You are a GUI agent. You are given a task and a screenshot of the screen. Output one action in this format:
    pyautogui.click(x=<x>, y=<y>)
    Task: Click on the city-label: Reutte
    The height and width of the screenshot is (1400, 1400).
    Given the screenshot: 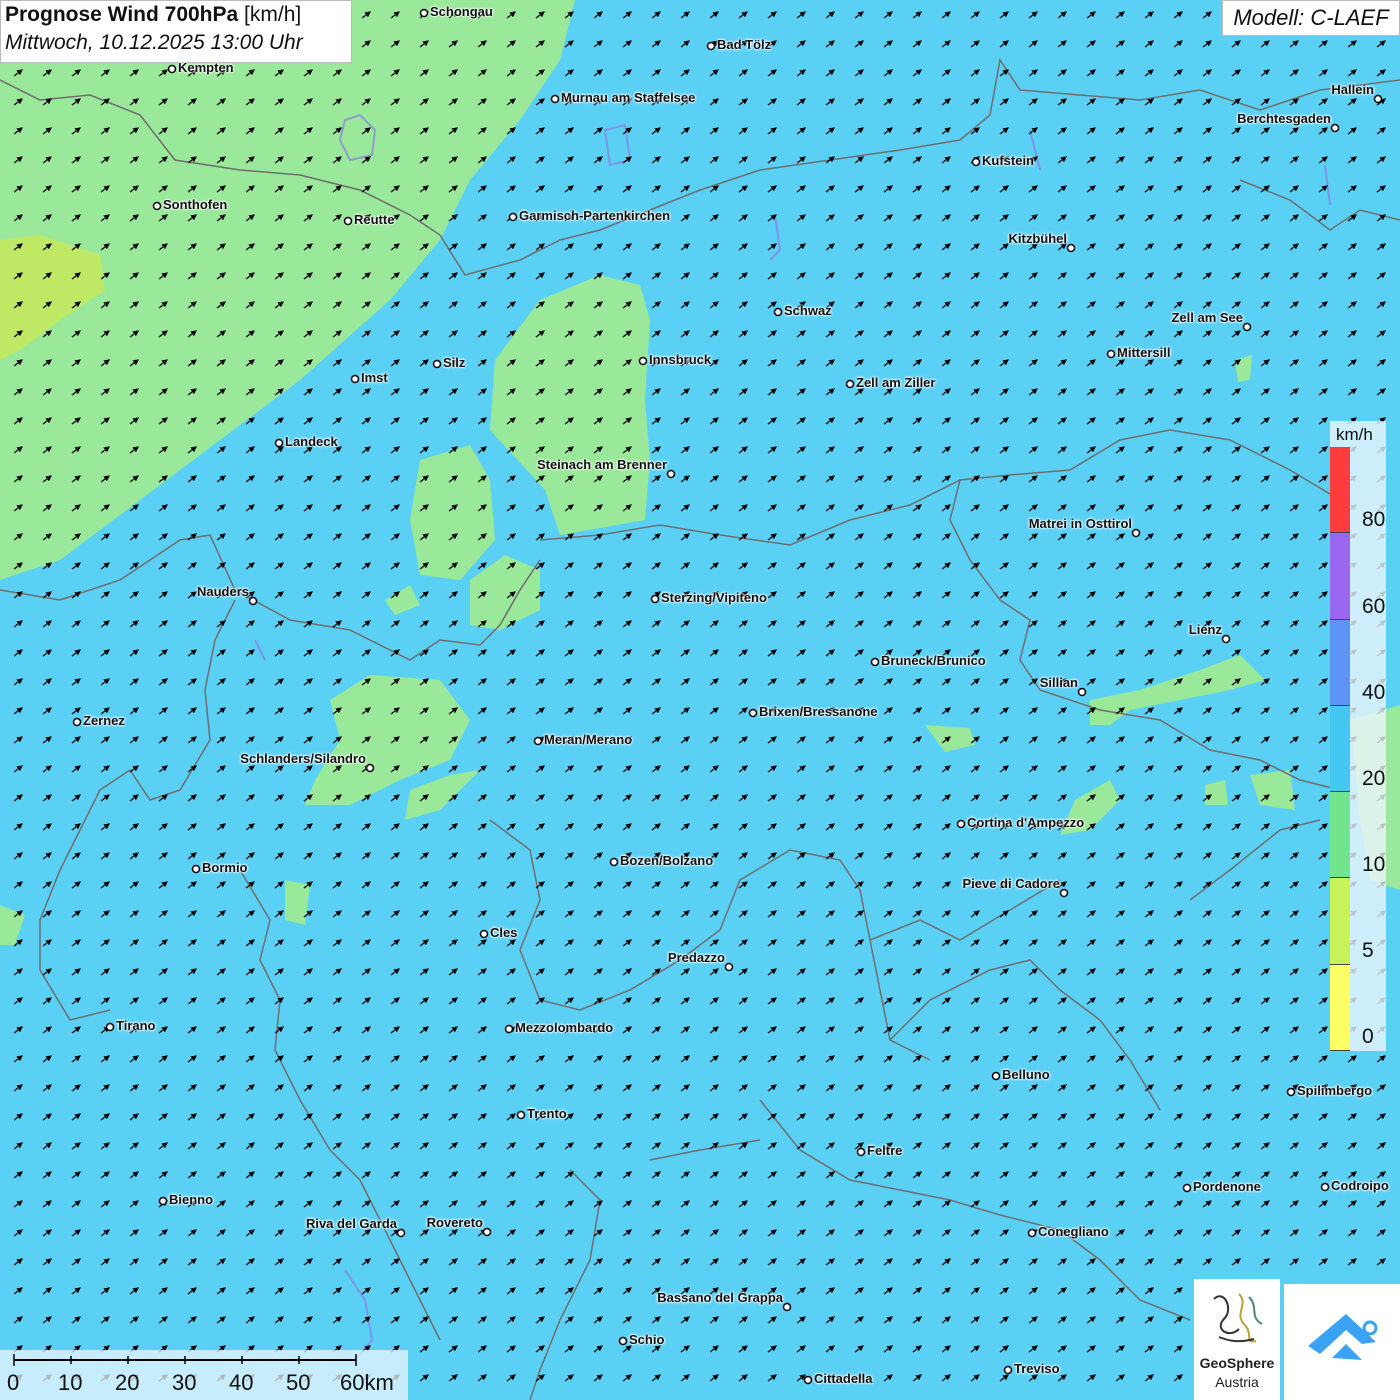 What is the action you would take?
    pyautogui.click(x=374, y=219)
    